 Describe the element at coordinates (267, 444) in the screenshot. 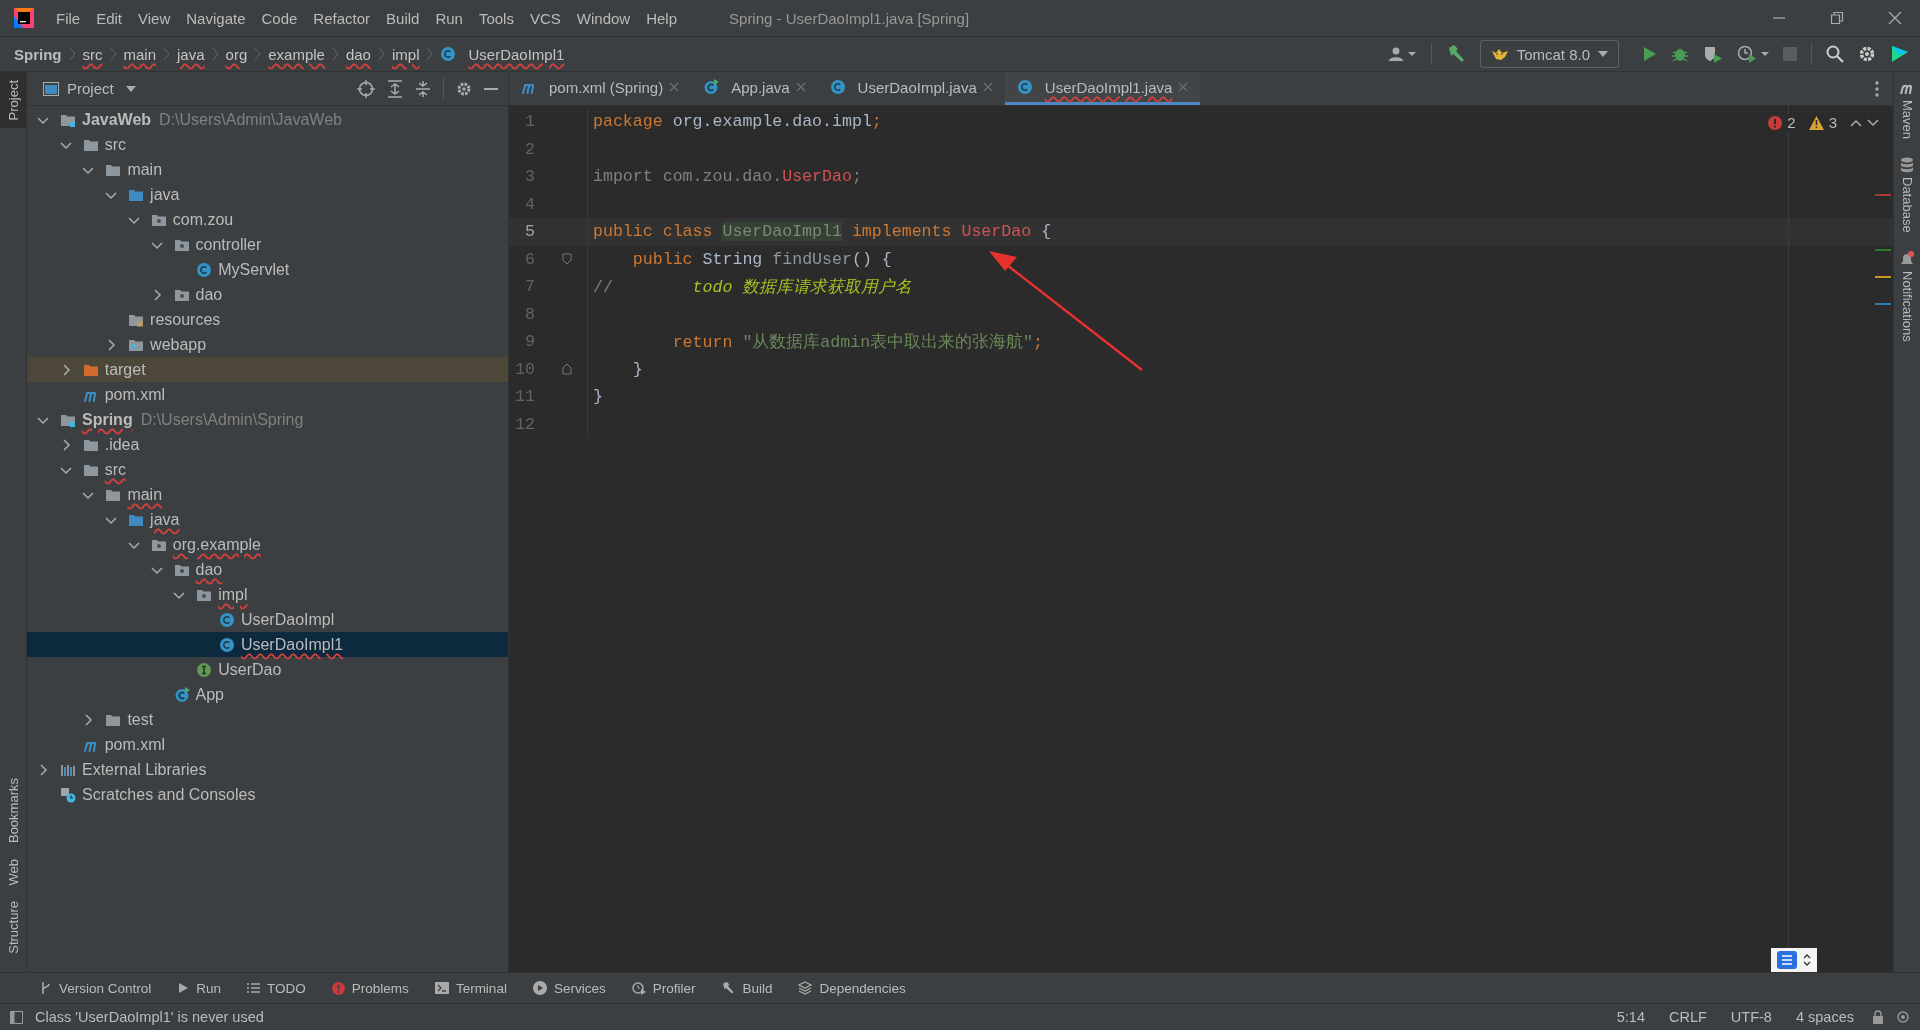

I see `tree-item: .idea` at that location.